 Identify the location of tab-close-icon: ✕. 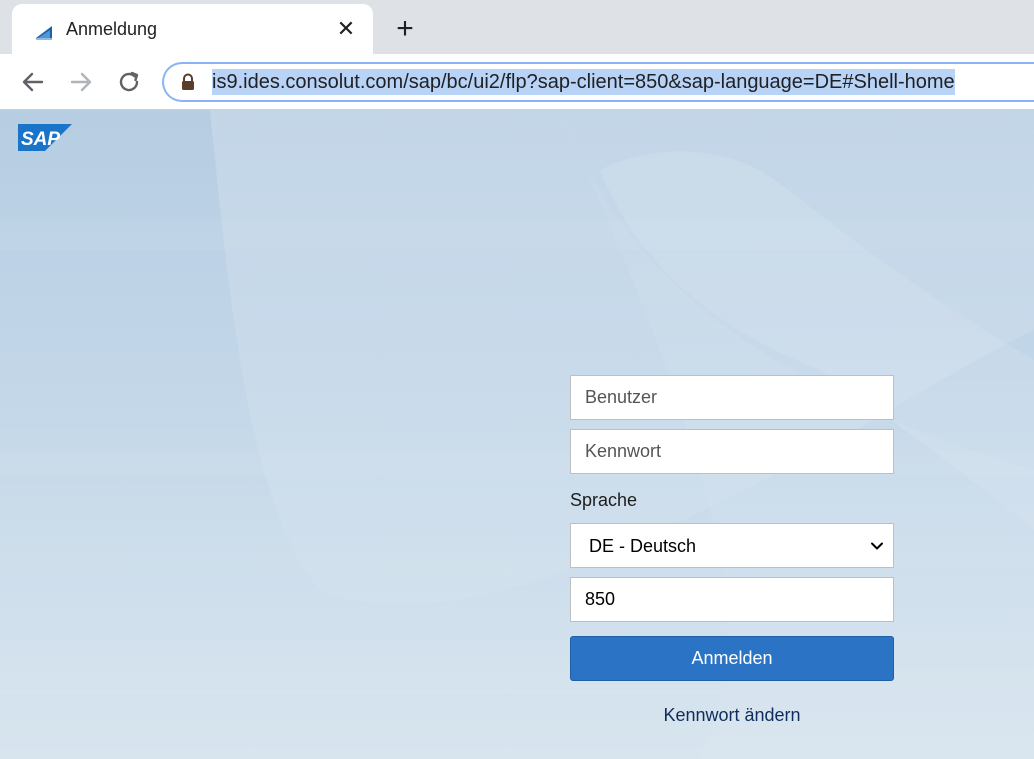
(346, 29).